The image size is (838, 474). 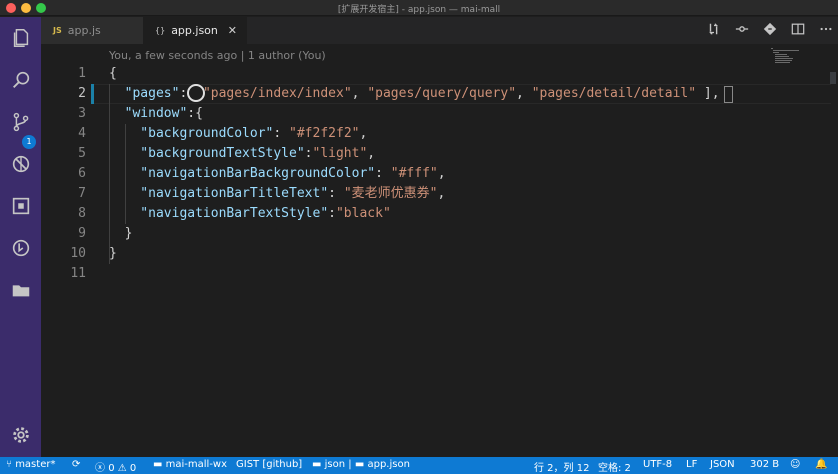 What do you see at coordinates (439, 30) in the screenshot?
I see `editor-tabs: JS app.js {} app.json ✕` at bounding box center [439, 30].